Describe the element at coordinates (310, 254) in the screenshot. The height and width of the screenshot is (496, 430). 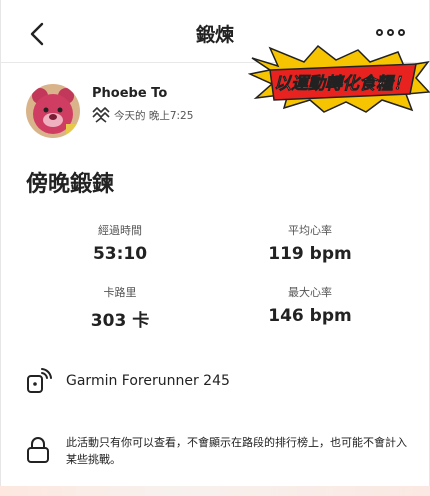
I see `stat-value: 119 bpm` at that location.